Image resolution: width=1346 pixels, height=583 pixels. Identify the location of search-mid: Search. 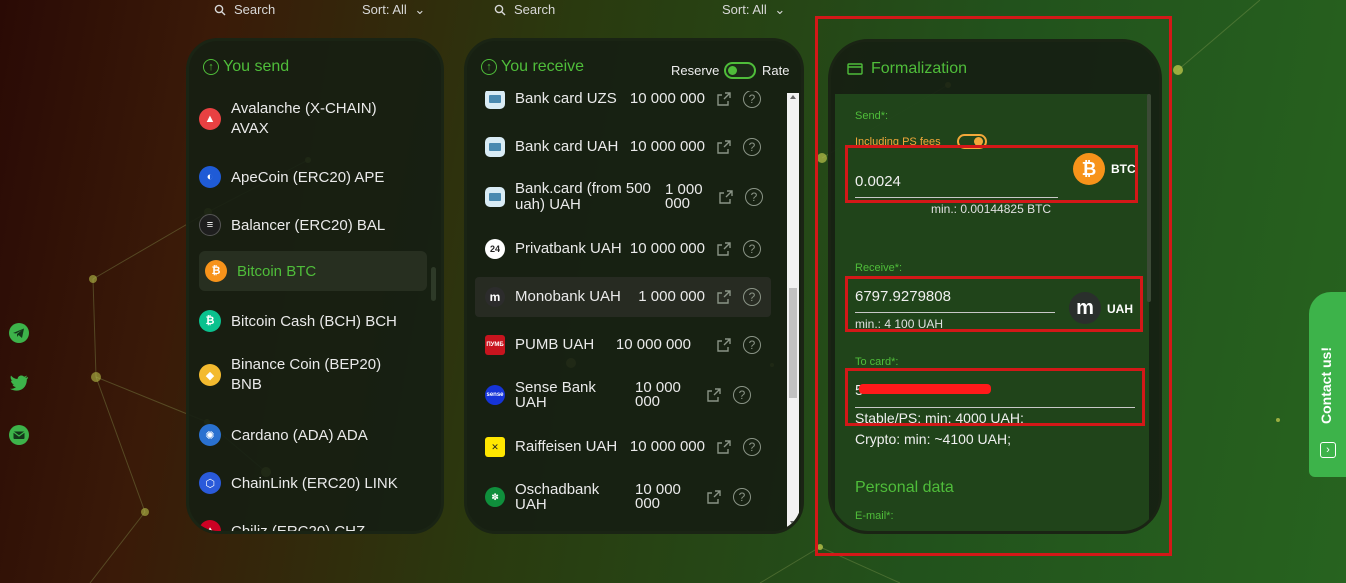
(524, 9).